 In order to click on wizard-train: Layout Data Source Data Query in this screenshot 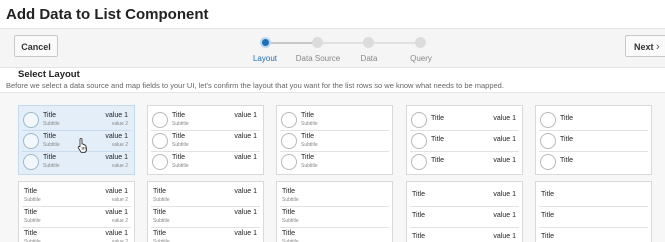, I will do `click(332, 48)`.